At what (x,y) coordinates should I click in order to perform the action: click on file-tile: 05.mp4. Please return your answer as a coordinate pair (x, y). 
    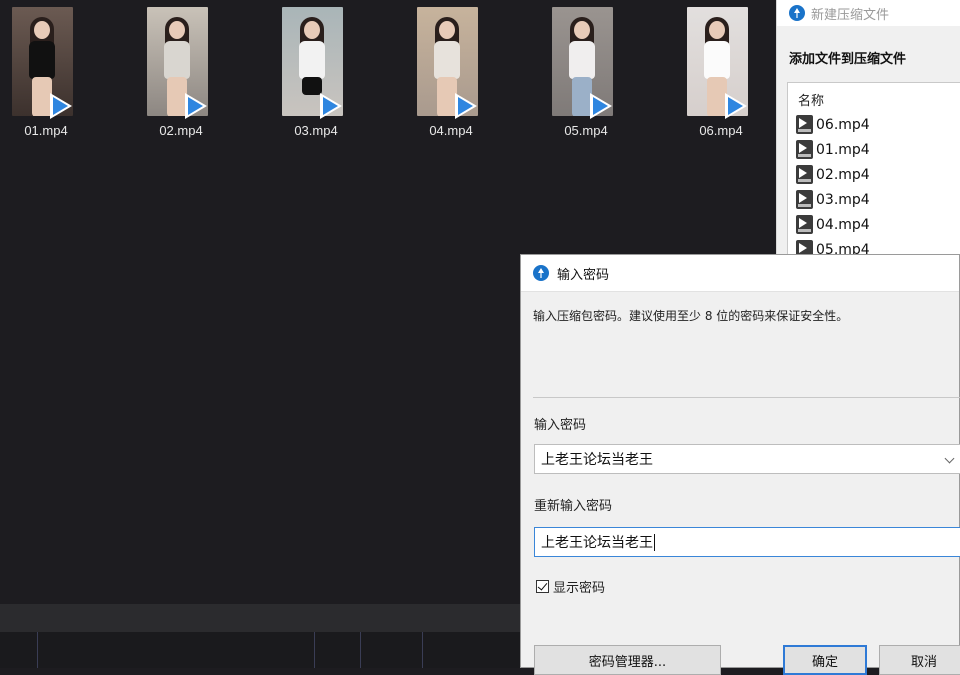
    Looking at the image, I should click on (600, 74).